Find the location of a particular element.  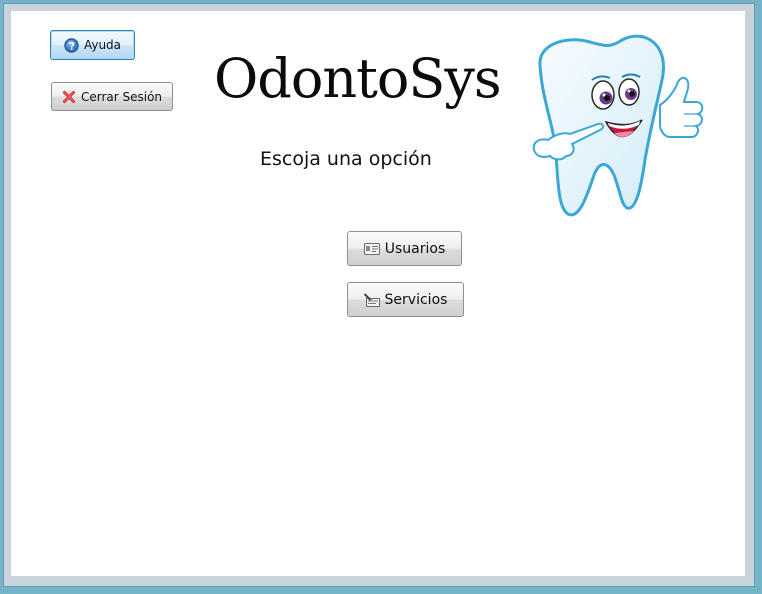

users-button: Usuarios is located at coordinates (404, 248).